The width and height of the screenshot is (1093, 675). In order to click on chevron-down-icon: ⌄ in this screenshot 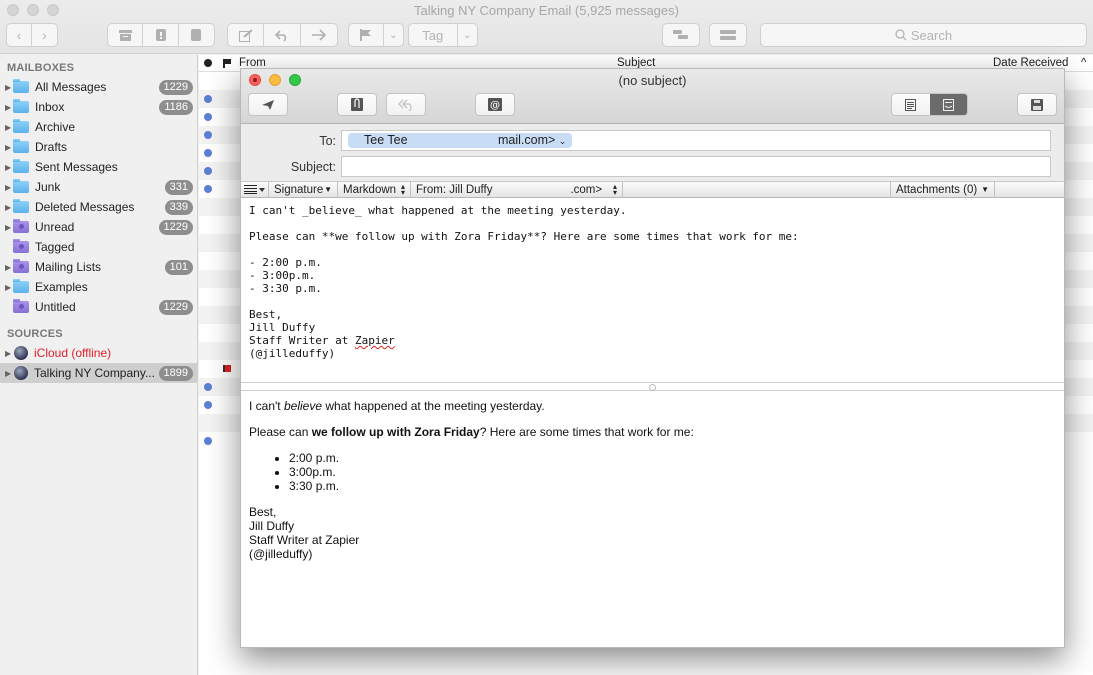, I will do `click(562, 141)`.